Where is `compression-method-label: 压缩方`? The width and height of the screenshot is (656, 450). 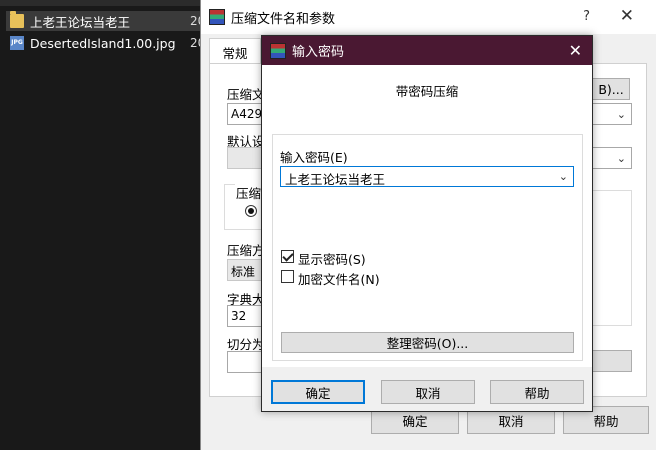
compression-method-label: 压缩方 is located at coordinates (246, 250).